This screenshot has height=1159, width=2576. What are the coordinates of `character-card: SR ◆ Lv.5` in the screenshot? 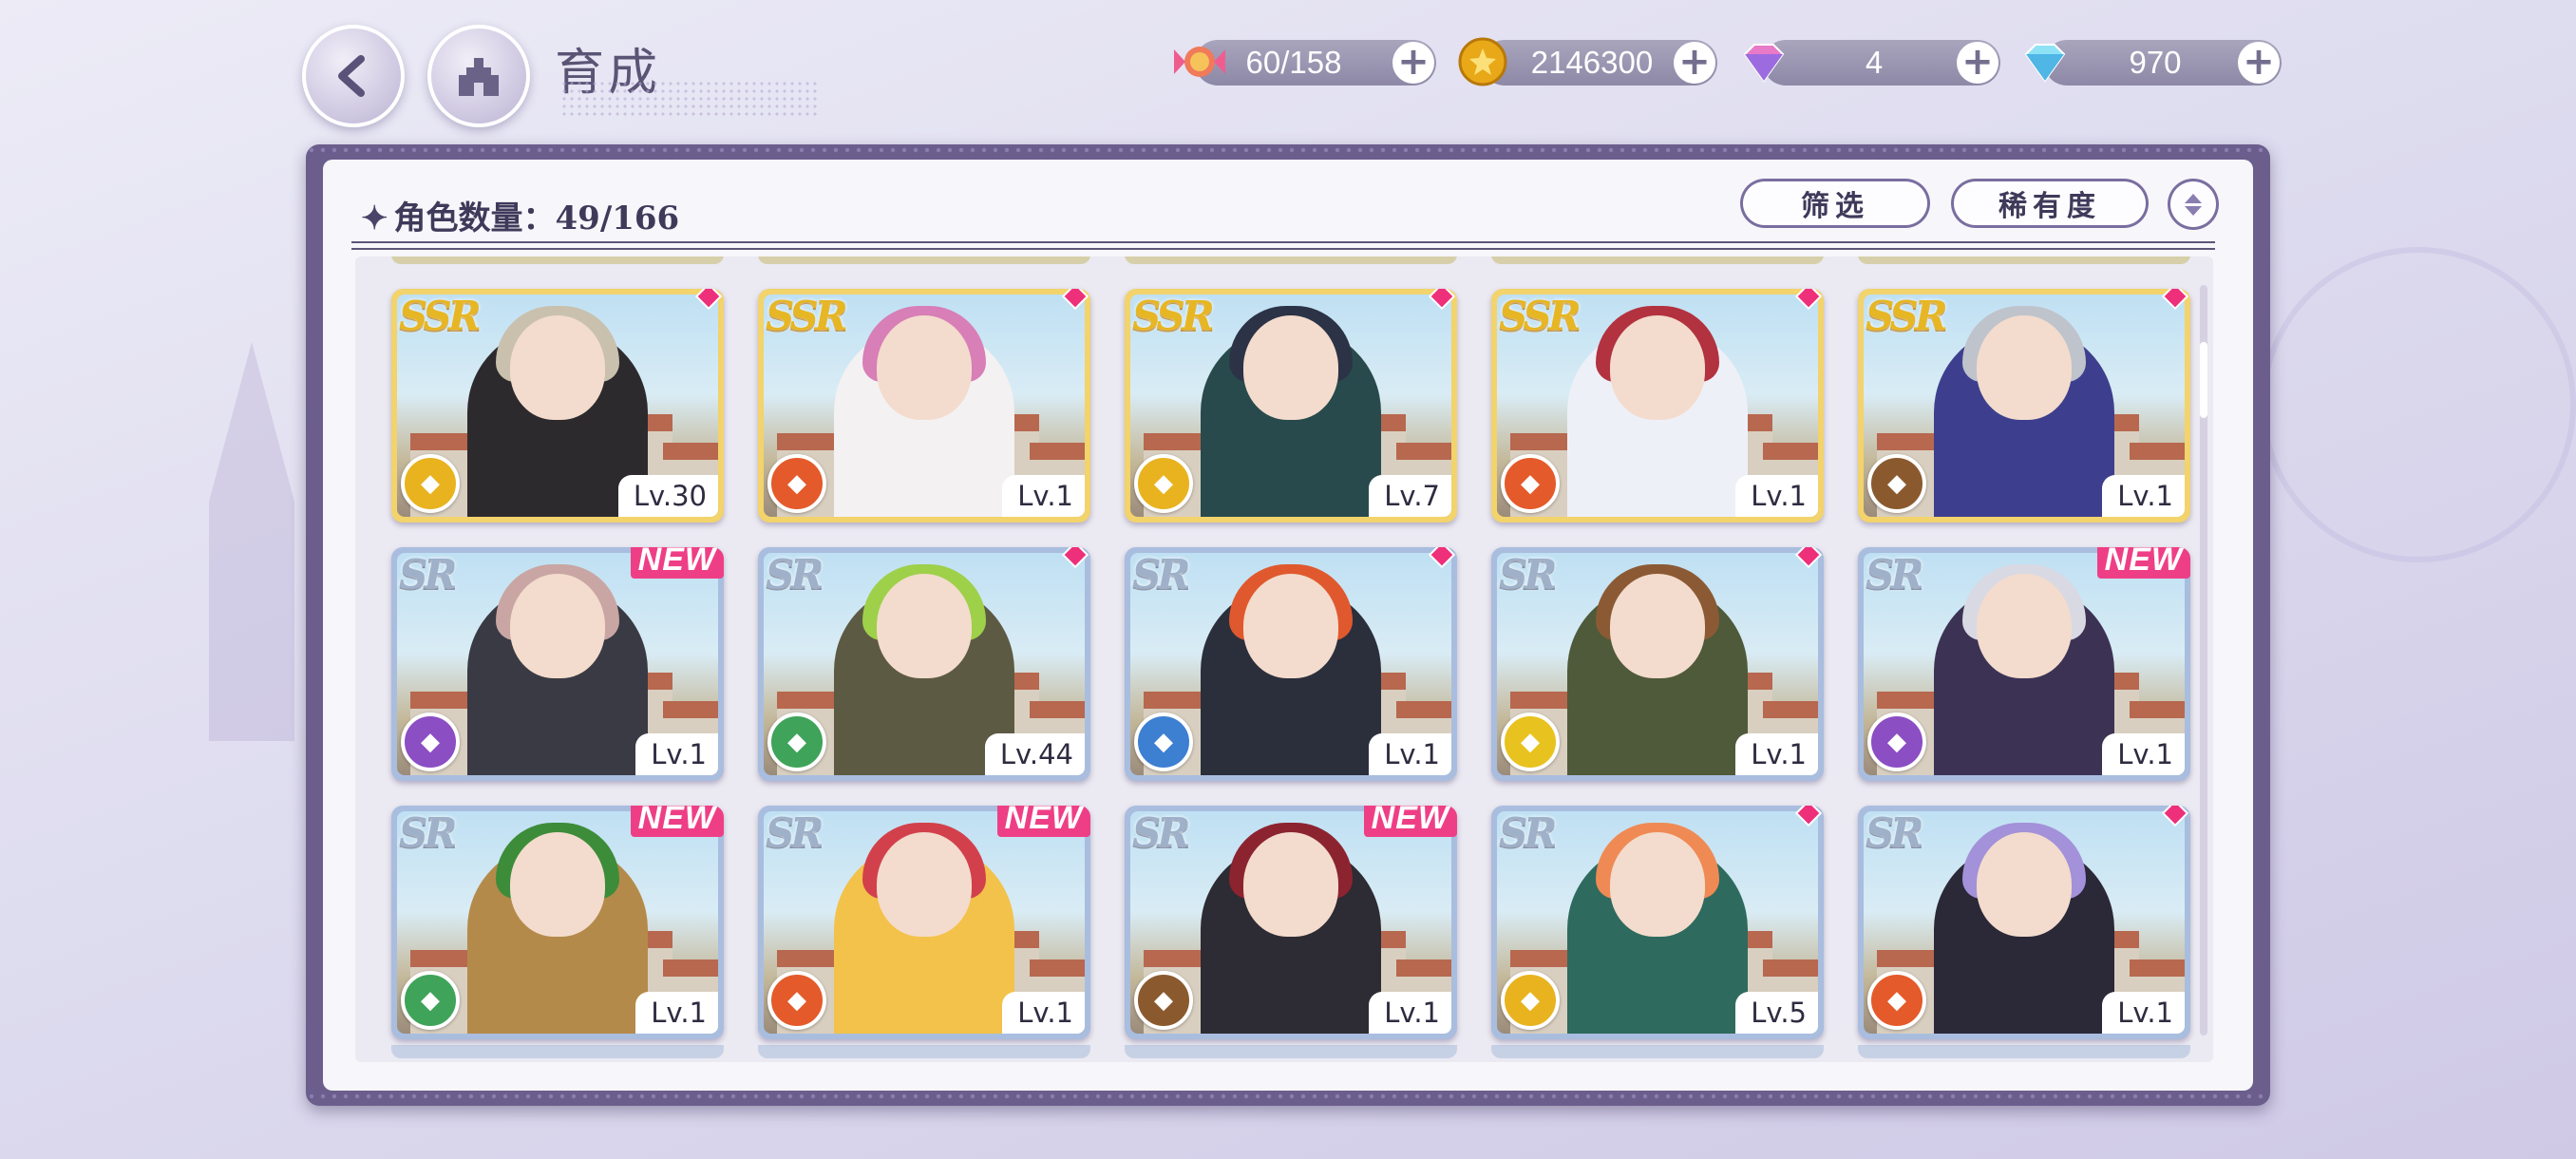 It's located at (1657, 922).